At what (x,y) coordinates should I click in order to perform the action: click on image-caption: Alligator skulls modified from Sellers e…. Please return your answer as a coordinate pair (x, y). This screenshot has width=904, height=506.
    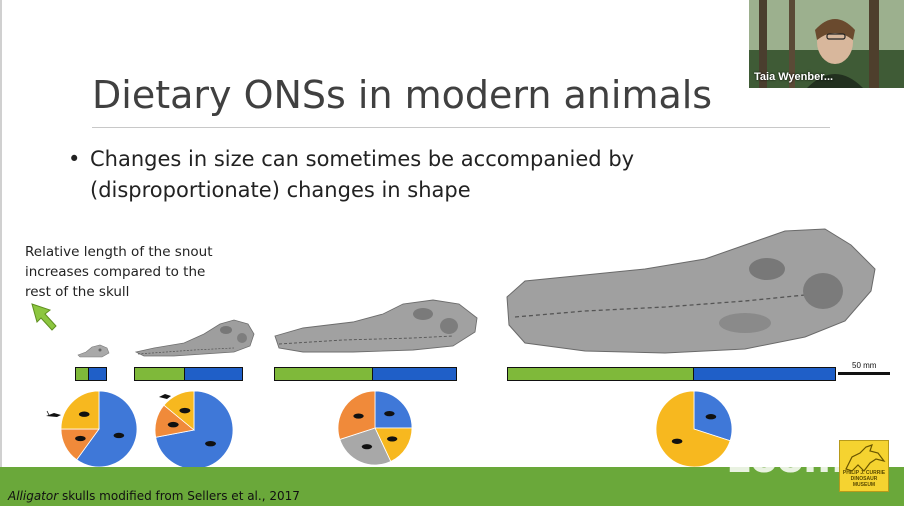
    Looking at the image, I should click on (154, 496).